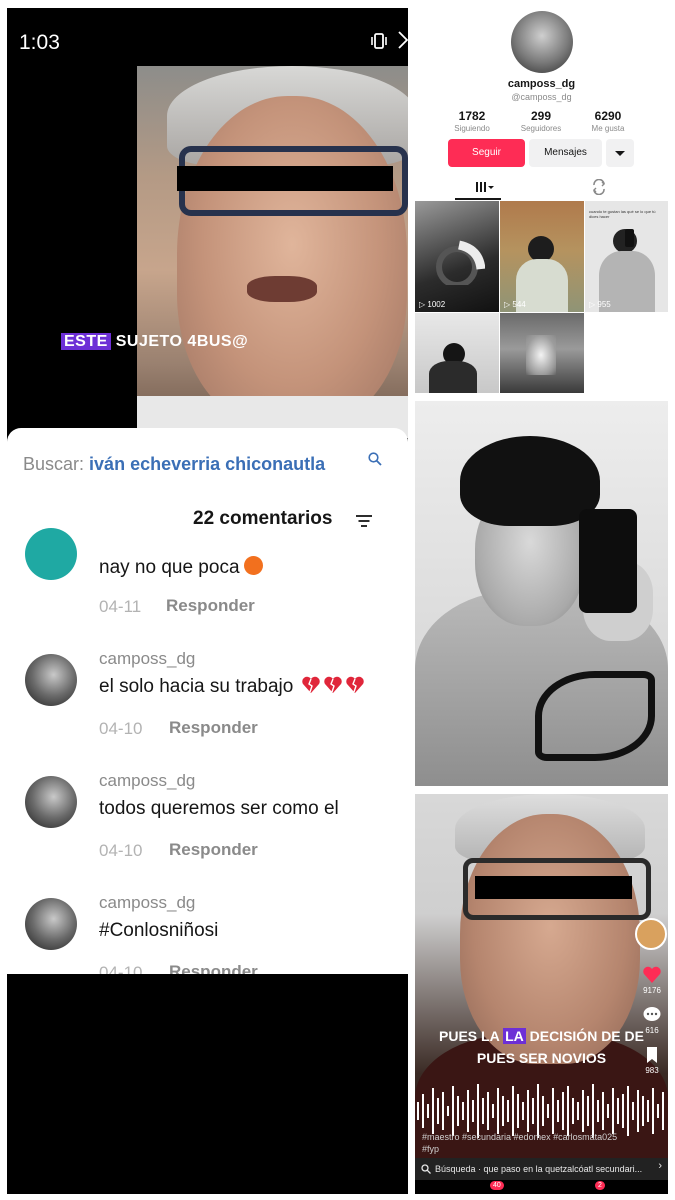 The image size is (675, 1200). I want to click on video-thumbnail: 1002, so click(457, 256).